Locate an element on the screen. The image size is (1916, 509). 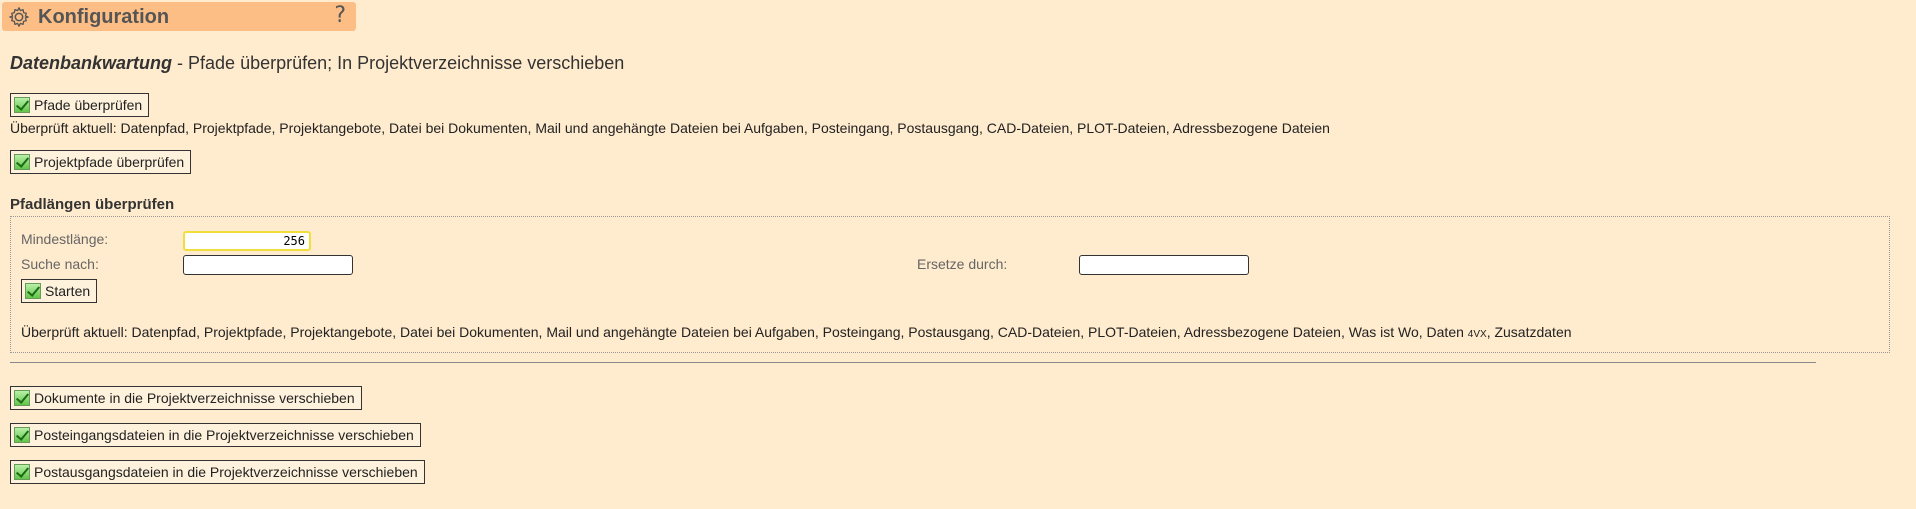
ersetze-input is located at coordinates (1164, 265).